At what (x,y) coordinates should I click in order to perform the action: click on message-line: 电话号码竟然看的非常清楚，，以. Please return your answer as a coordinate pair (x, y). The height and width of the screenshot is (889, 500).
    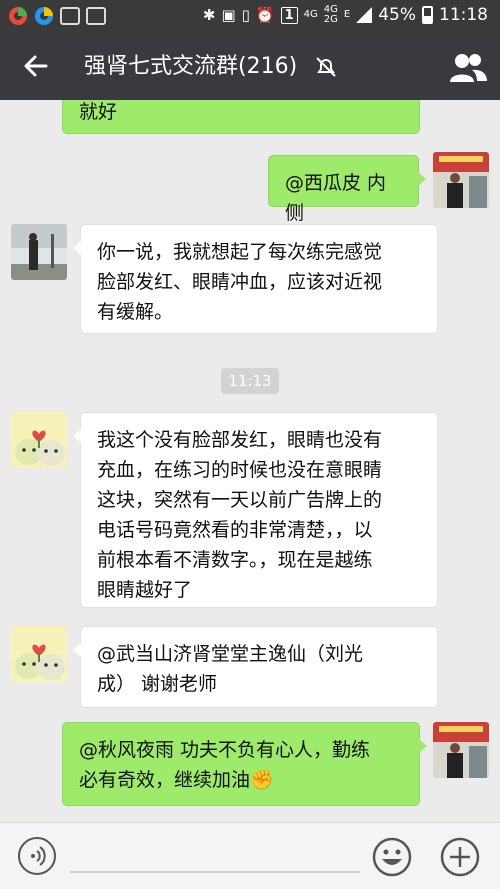
    Looking at the image, I should click on (235, 530).